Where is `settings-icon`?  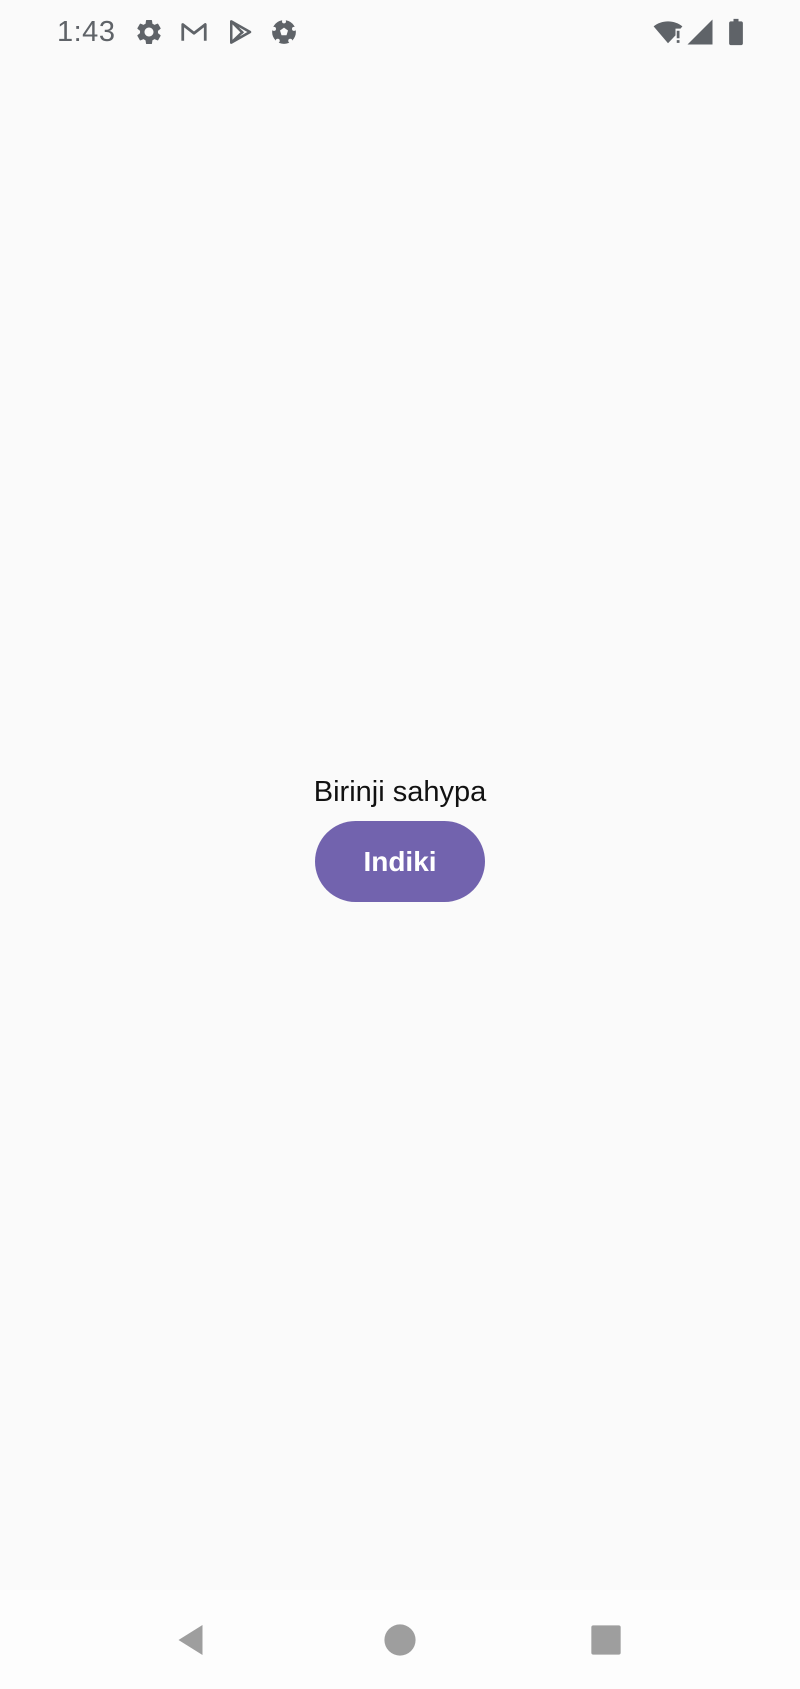
settings-icon is located at coordinates (149, 32).